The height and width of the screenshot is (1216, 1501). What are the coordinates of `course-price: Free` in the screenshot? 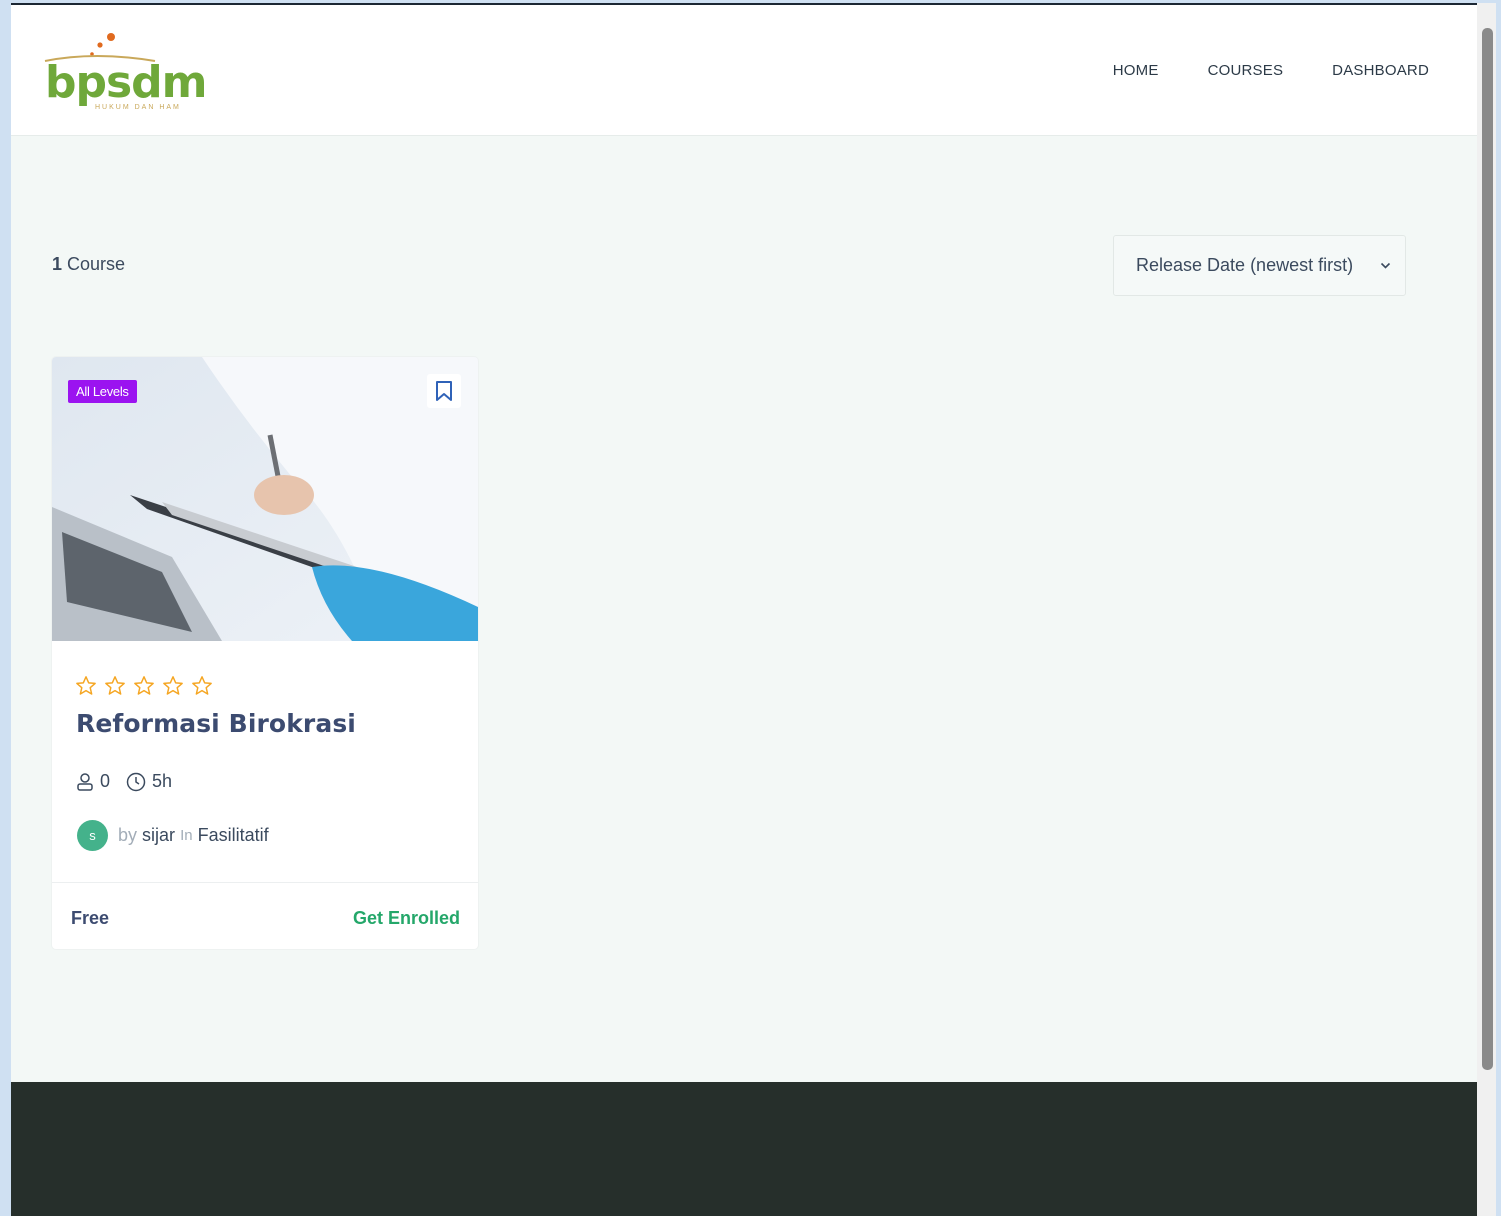 It's located at (90, 918).